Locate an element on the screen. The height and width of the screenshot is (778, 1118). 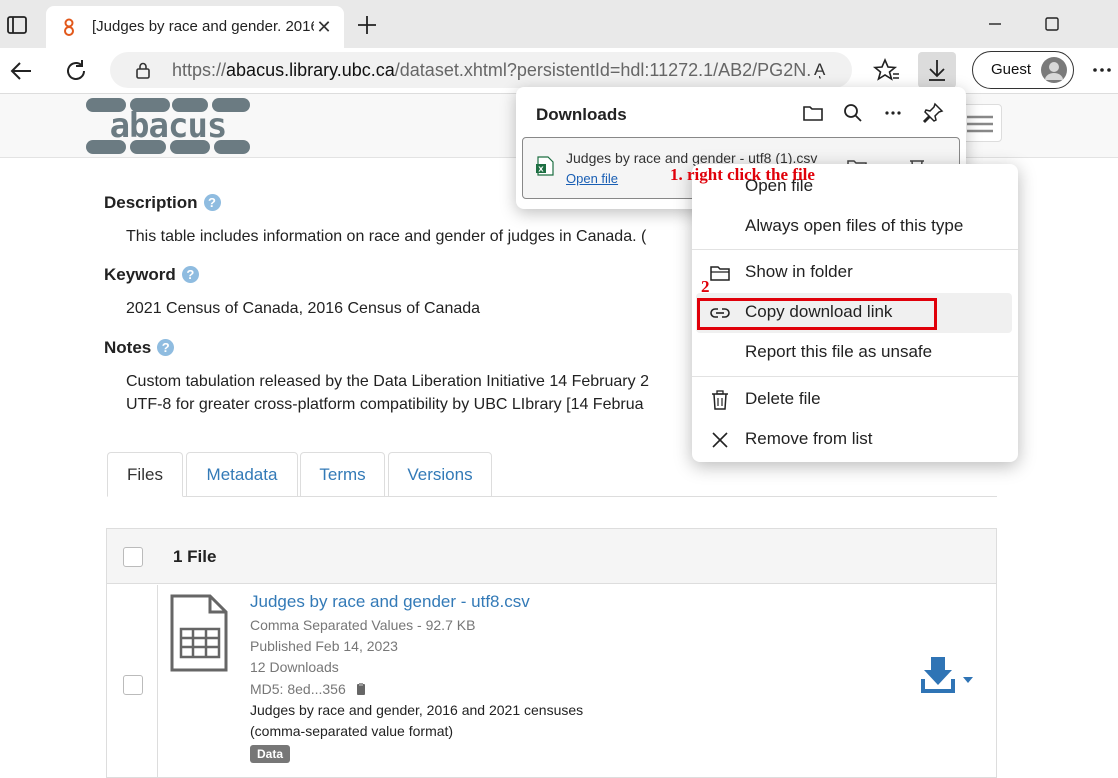
favorites-icon is located at coordinates (887, 70).